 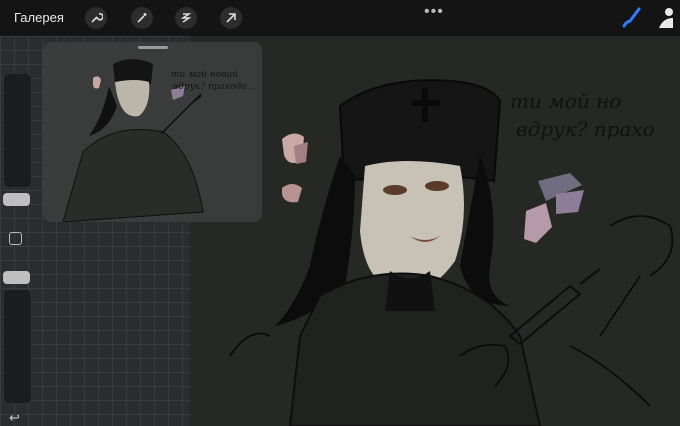 What do you see at coordinates (666, 20) in the screenshot?
I see `smudge-icon` at bounding box center [666, 20].